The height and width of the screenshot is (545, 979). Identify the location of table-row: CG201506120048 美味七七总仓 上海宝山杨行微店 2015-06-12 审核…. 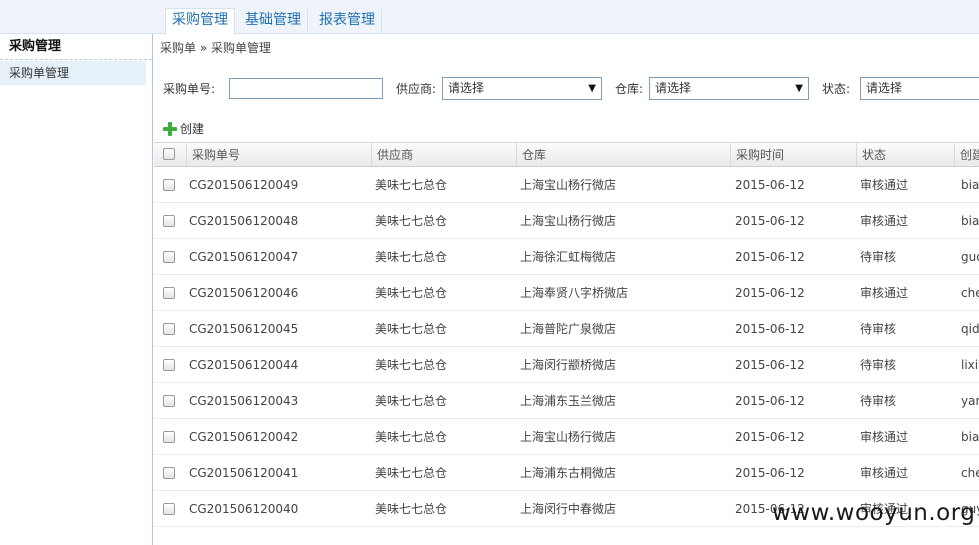
(566, 221).